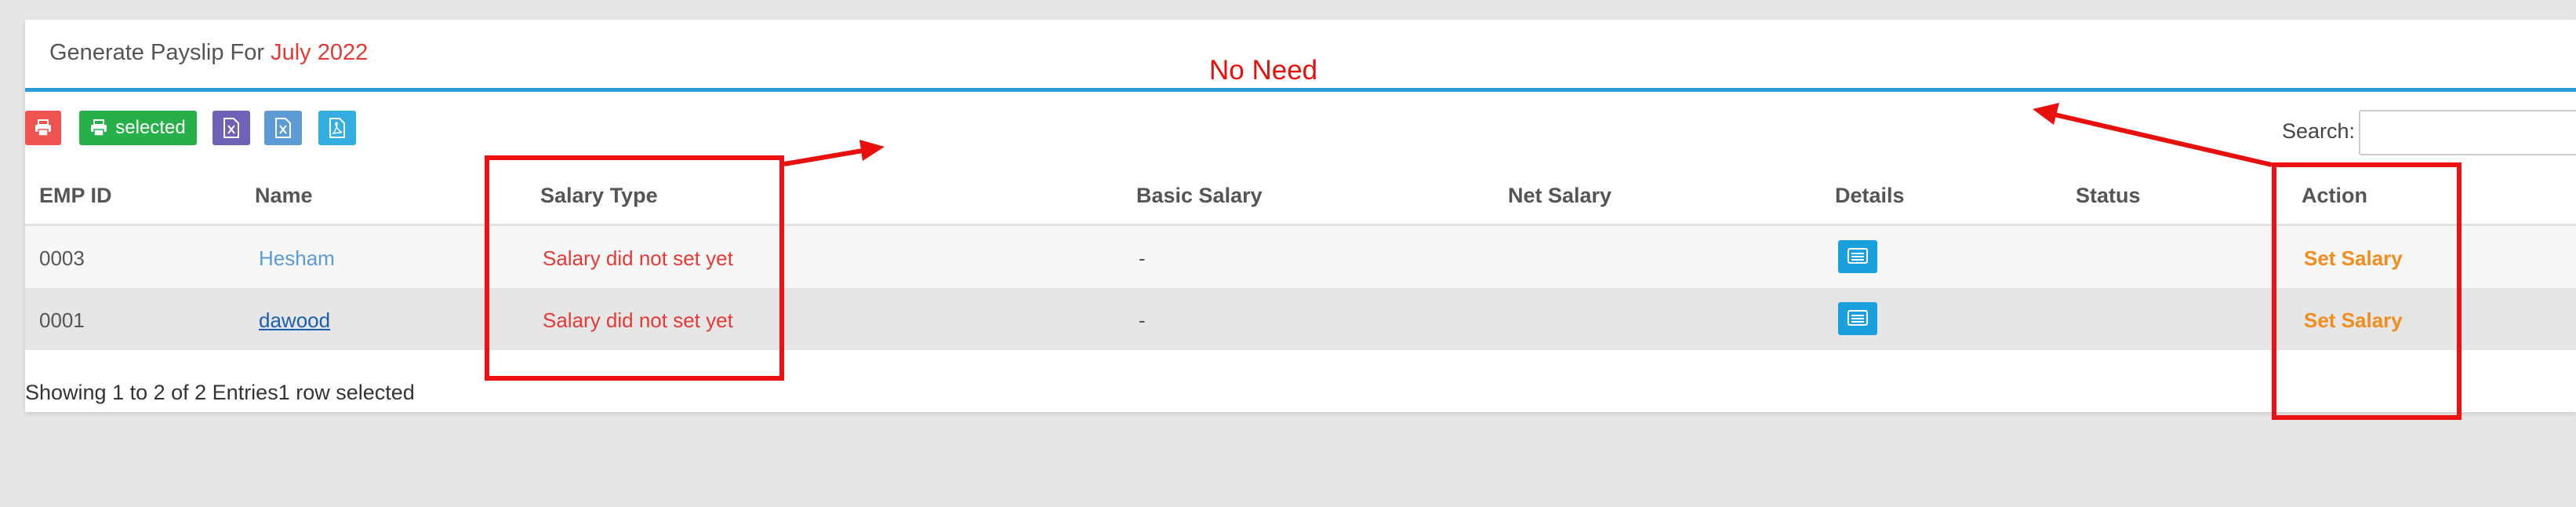  What do you see at coordinates (297, 258) in the screenshot?
I see `employee-name-link: Hesham` at bounding box center [297, 258].